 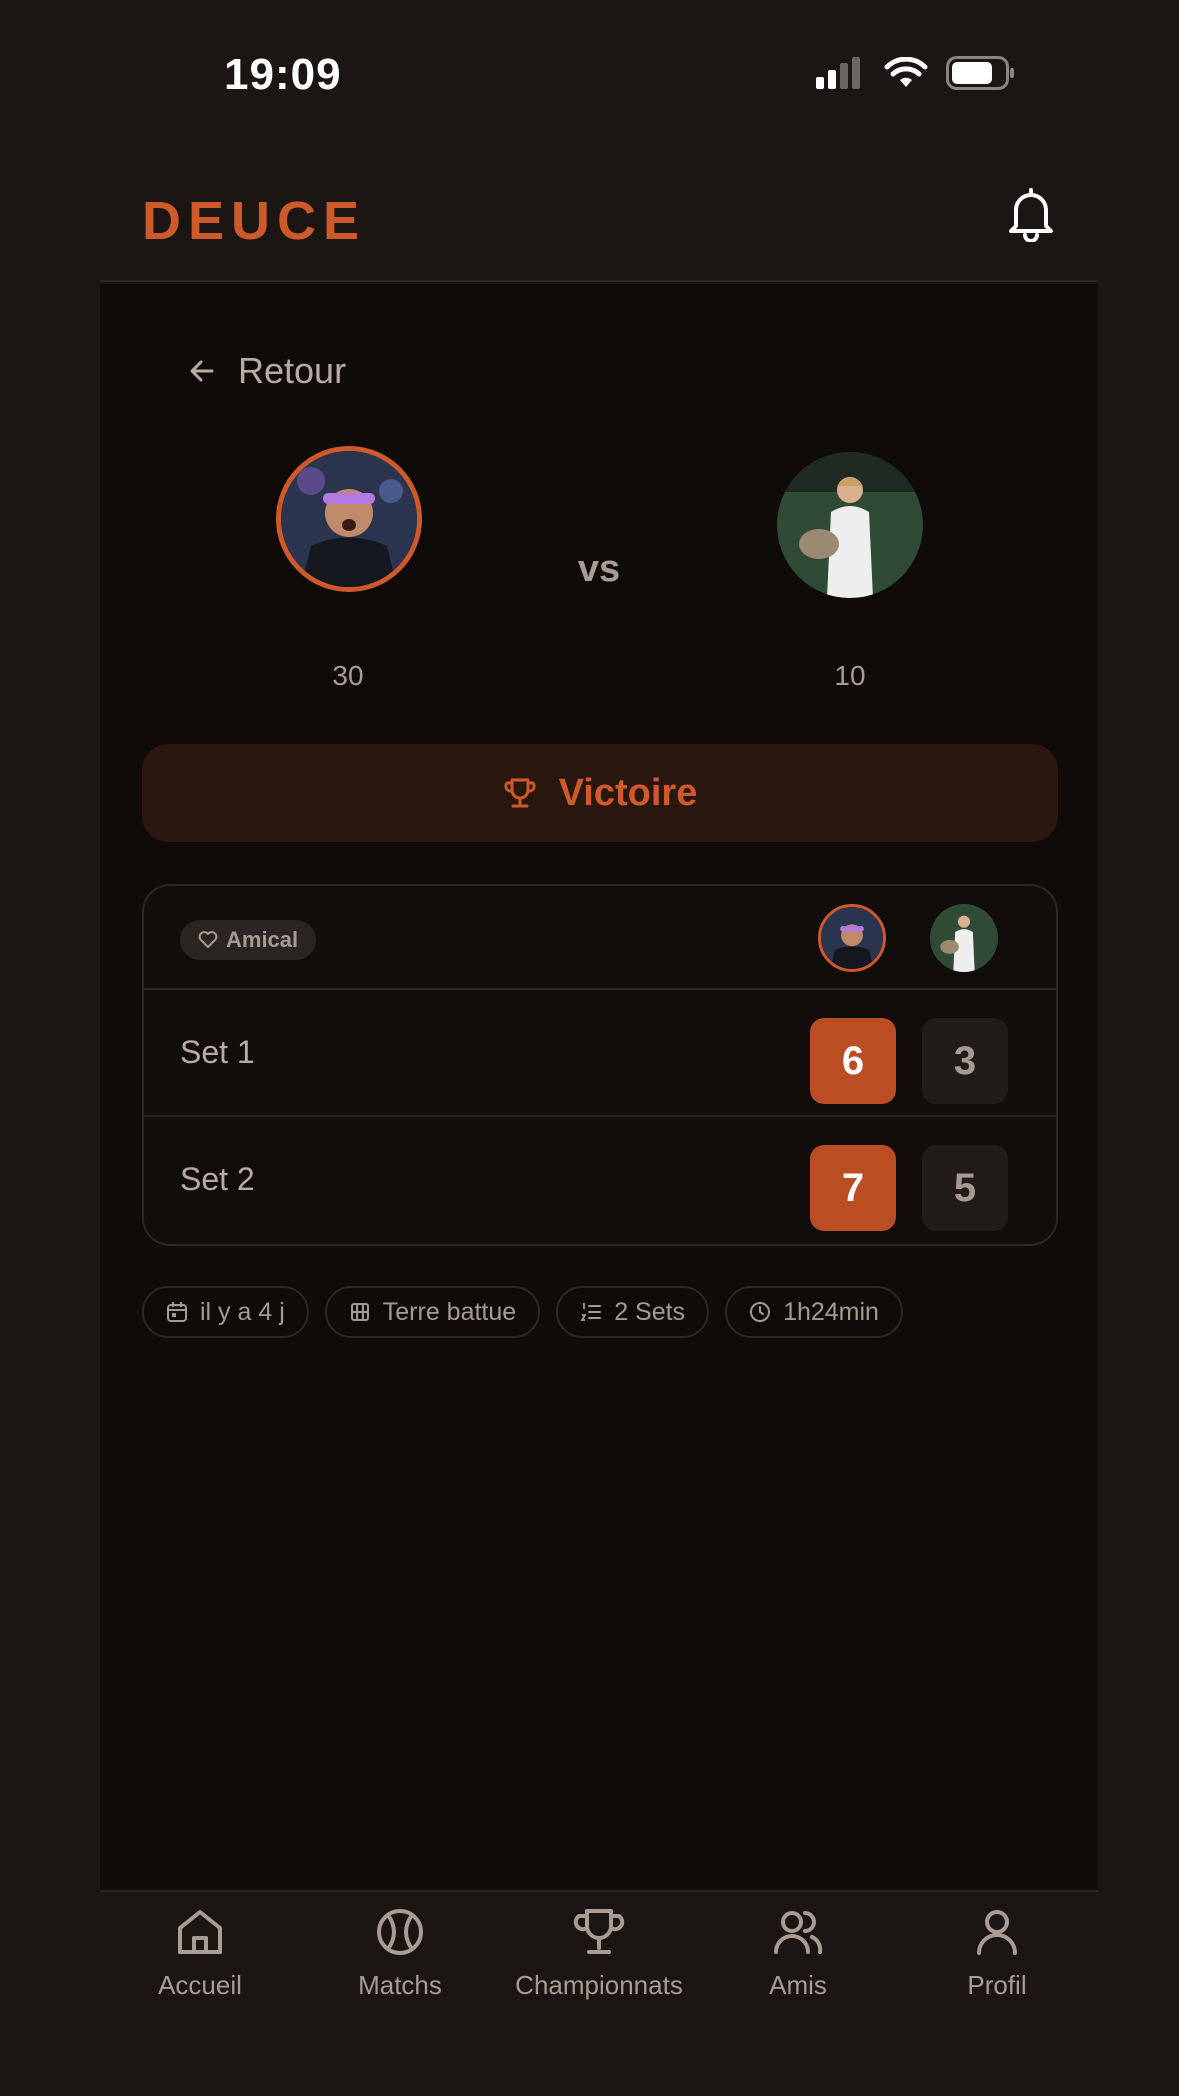 What do you see at coordinates (217, 1052) in the screenshot?
I see `set-label: Set 1` at bounding box center [217, 1052].